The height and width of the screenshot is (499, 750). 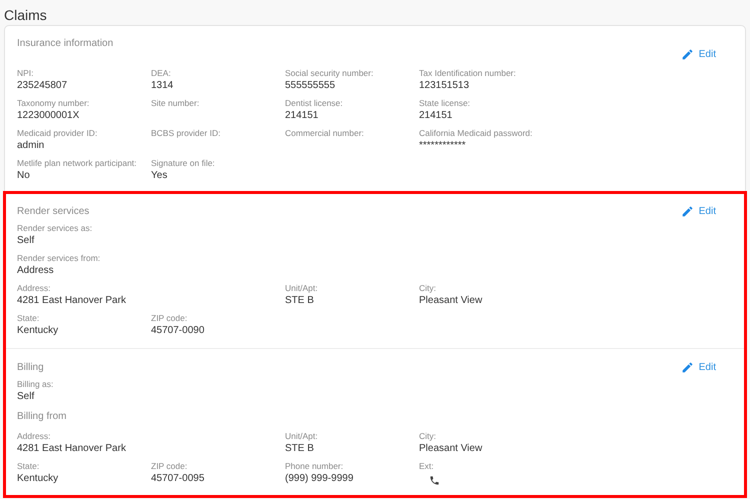 What do you see at coordinates (26, 73) in the screenshot?
I see `field-label: NPI:` at bounding box center [26, 73].